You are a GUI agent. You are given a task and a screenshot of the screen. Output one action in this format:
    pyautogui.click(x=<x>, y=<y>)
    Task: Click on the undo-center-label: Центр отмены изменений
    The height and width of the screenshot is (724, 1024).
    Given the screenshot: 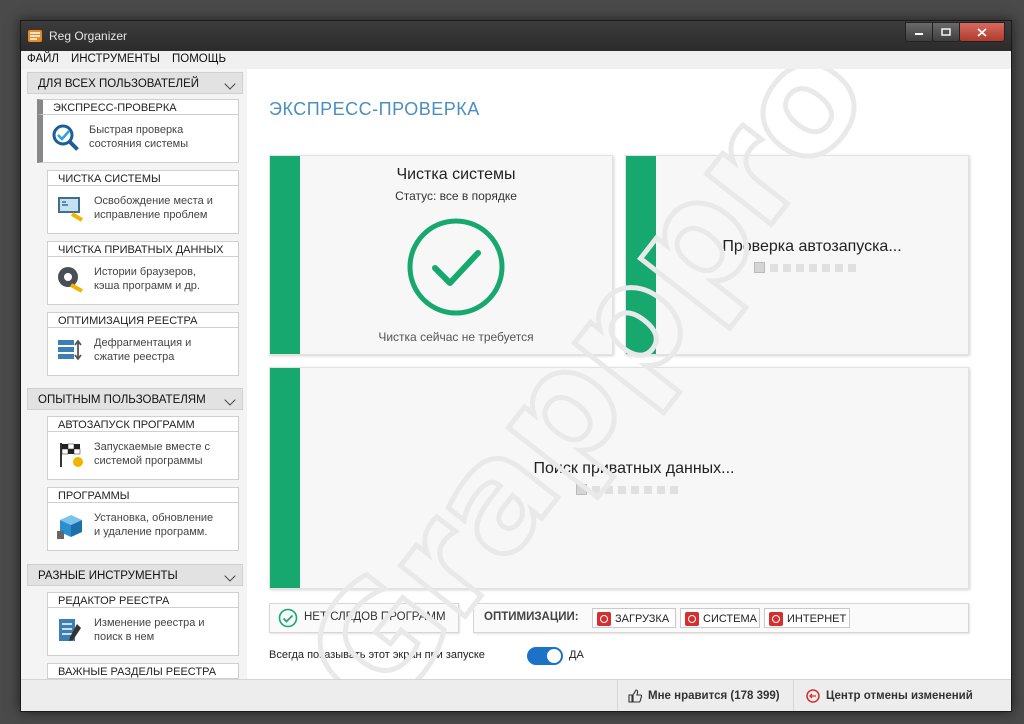 What is the action you would take?
    pyautogui.click(x=899, y=696)
    